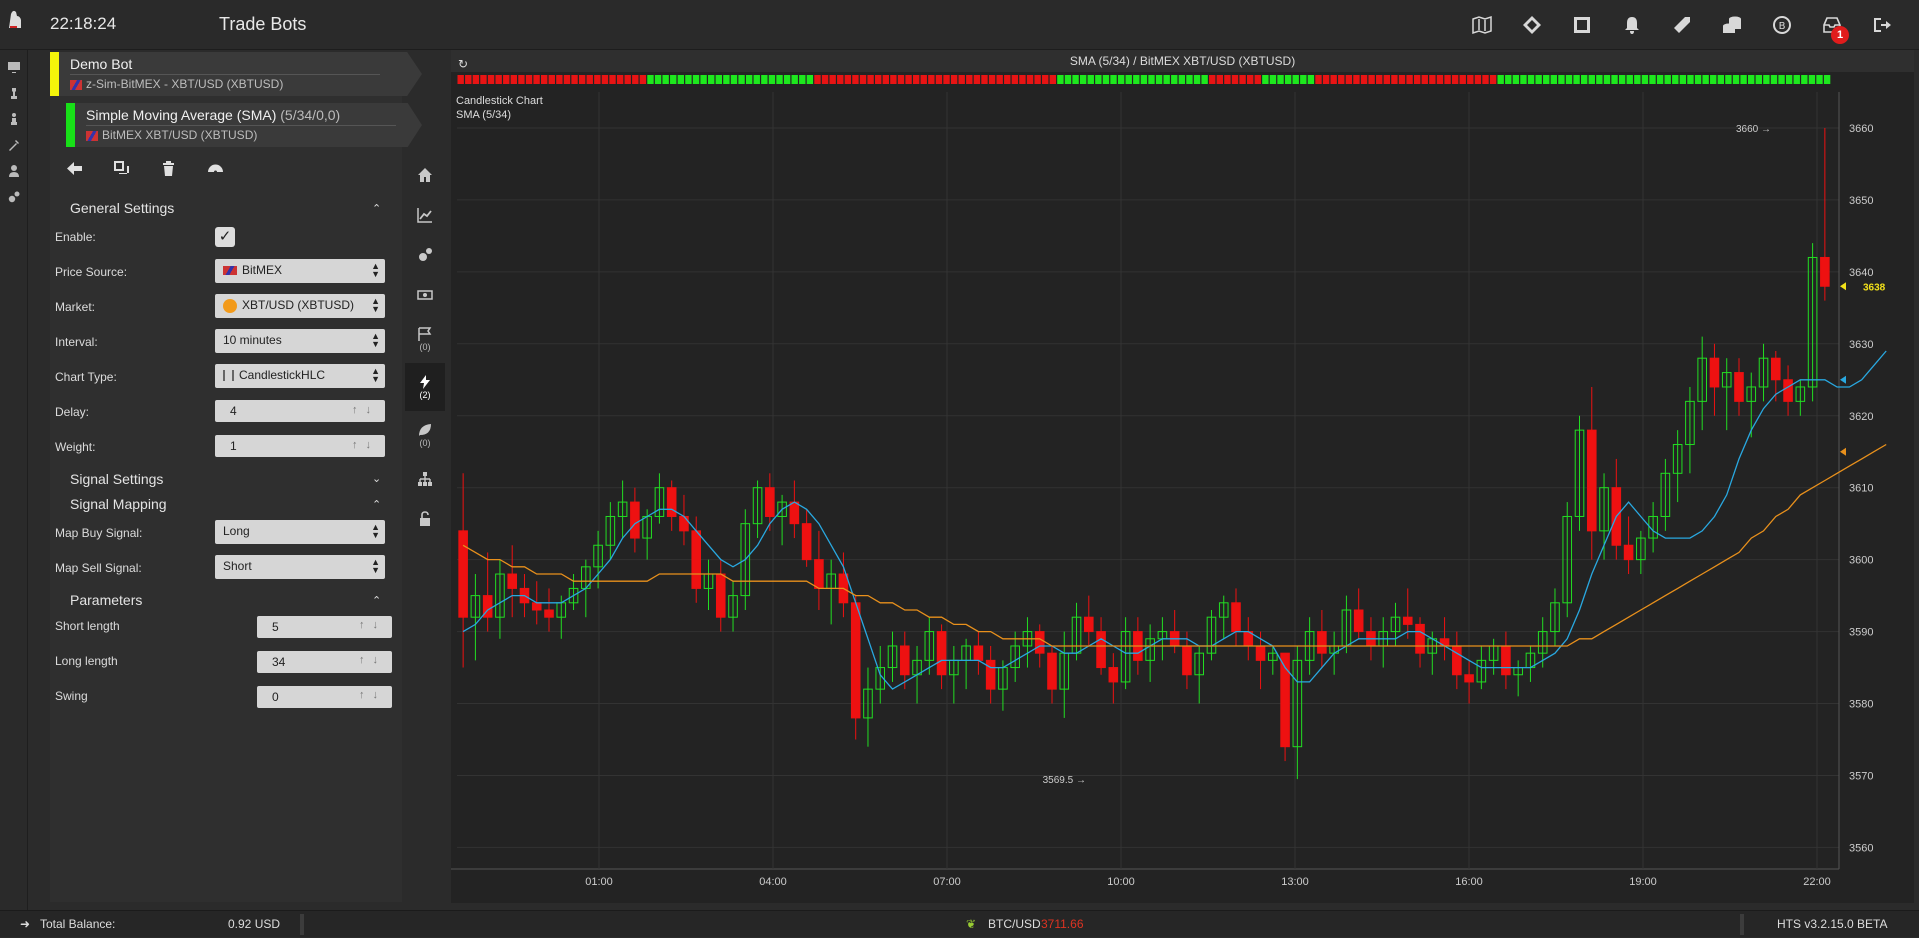 This screenshot has height=938, width=1919. I want to click on logout-icon, so click(1882, 25).